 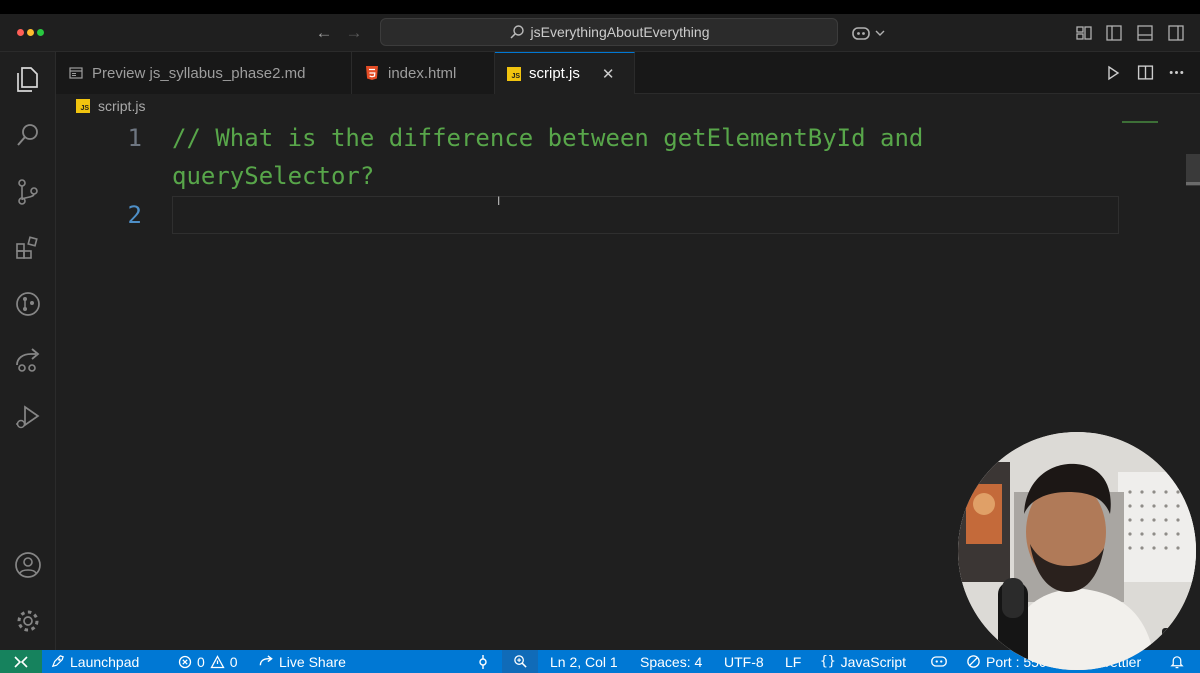 I want to click on git-commit-indicator, so click(x=483, y=661).